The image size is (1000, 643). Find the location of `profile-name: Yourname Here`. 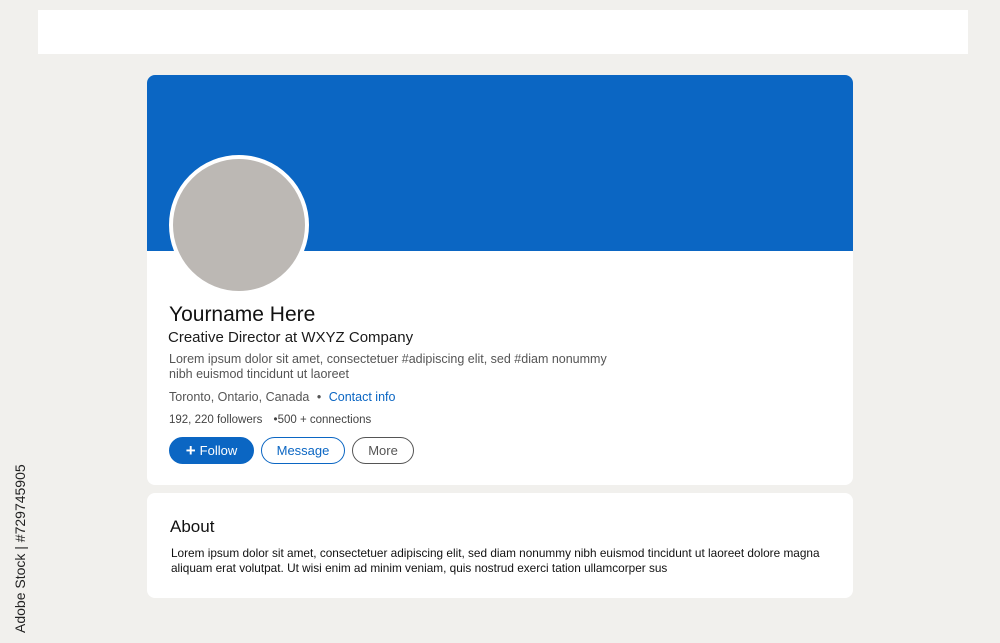

profile-name: Yourname Here is located at coordinates (242, 314).